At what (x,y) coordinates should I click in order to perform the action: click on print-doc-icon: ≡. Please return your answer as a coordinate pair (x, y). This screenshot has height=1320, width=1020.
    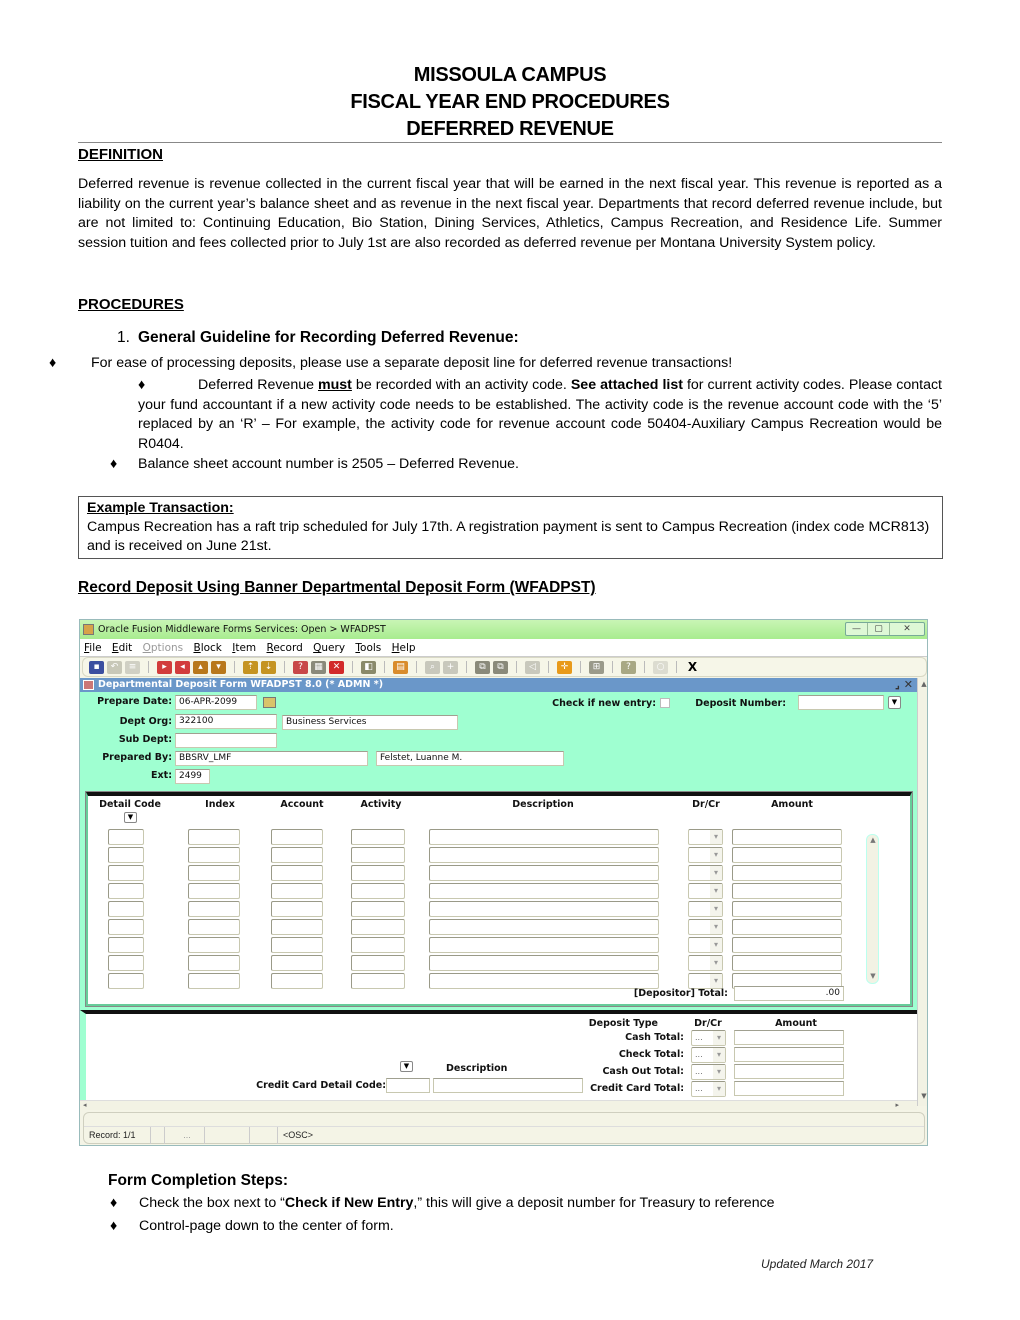
    Looking at the image, I should click on (132, 667).